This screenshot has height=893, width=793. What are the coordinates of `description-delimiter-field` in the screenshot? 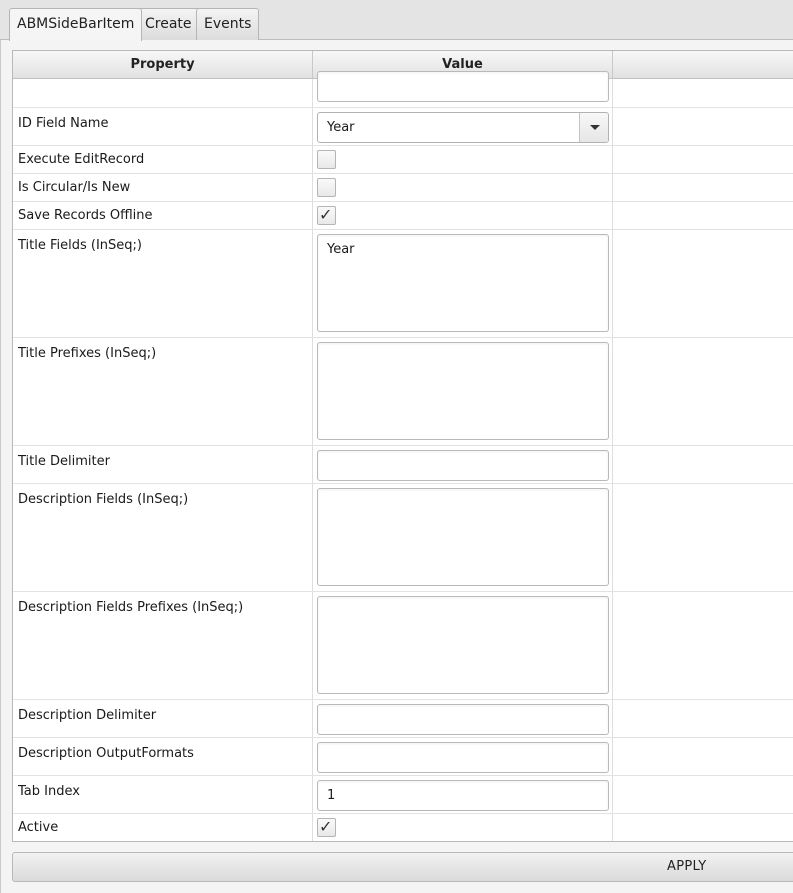 It's located at (463, 719).